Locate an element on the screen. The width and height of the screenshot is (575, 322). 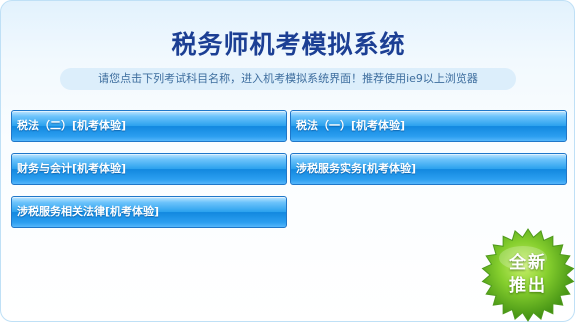
exam-button-finance-accounting: 财务与会计[机考体验] is located at coordinates (149, 169).